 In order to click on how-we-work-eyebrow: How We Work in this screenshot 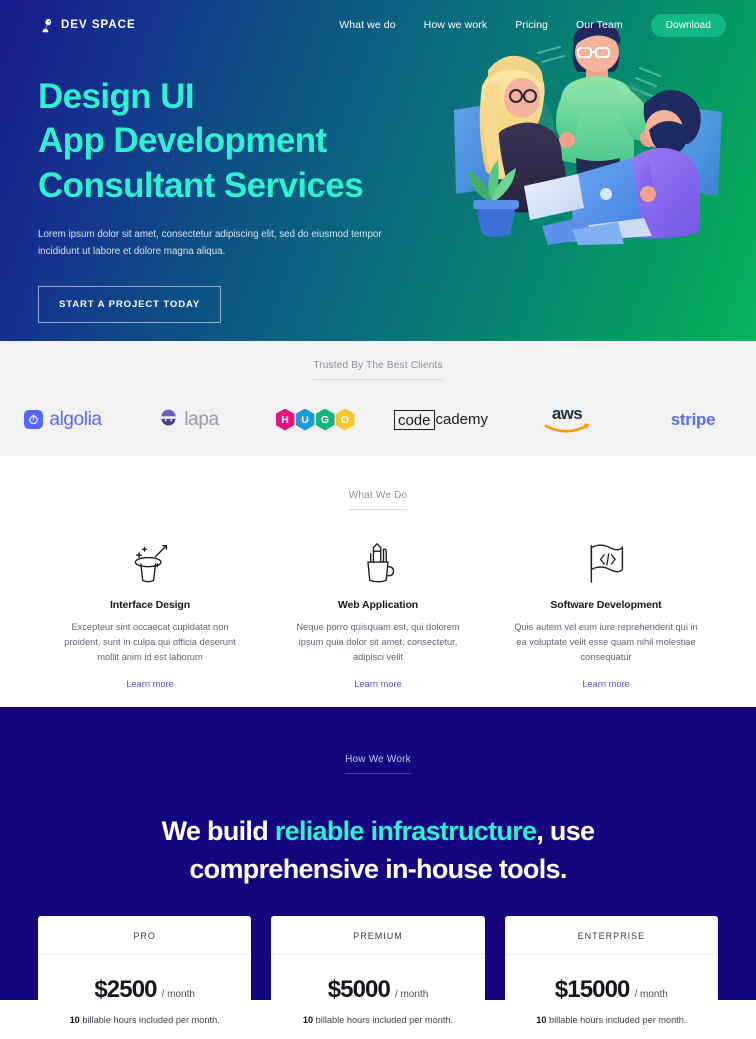, I will do `click(378, 764)`.